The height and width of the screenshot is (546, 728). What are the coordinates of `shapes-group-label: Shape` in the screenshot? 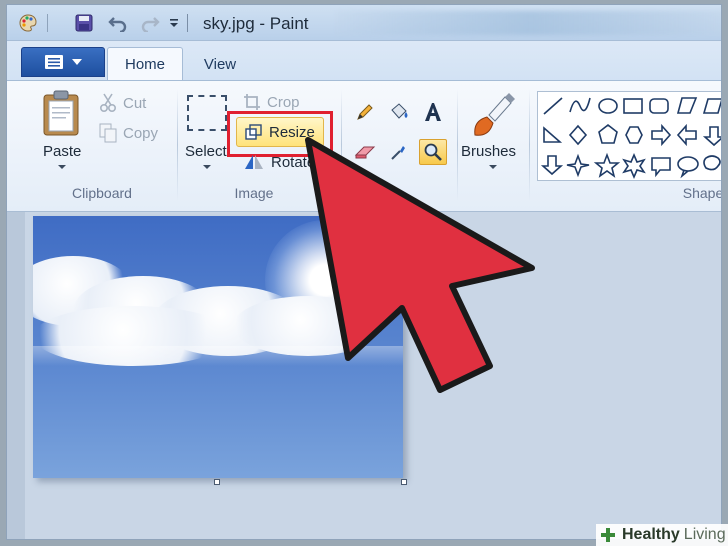 It's located at (702, 193).